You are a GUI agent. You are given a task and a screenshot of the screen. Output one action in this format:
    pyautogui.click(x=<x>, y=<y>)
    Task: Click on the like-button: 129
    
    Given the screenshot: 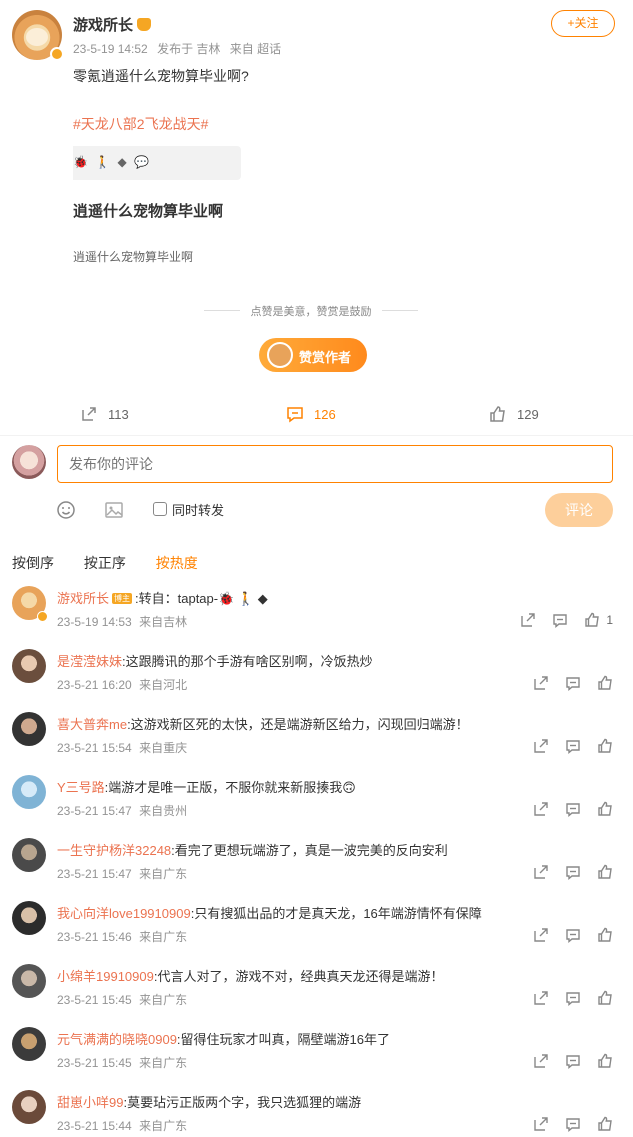 What is the action you would take?
    pyautogui.click(x=514, y=414)
    